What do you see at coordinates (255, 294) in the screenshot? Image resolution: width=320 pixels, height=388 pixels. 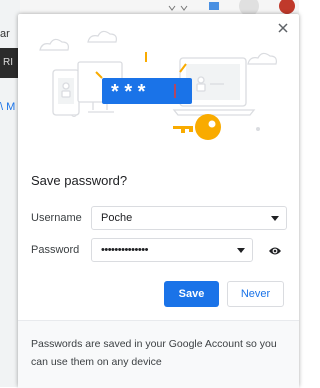 I see `never-button: Never` at bounding box center [255, 294].